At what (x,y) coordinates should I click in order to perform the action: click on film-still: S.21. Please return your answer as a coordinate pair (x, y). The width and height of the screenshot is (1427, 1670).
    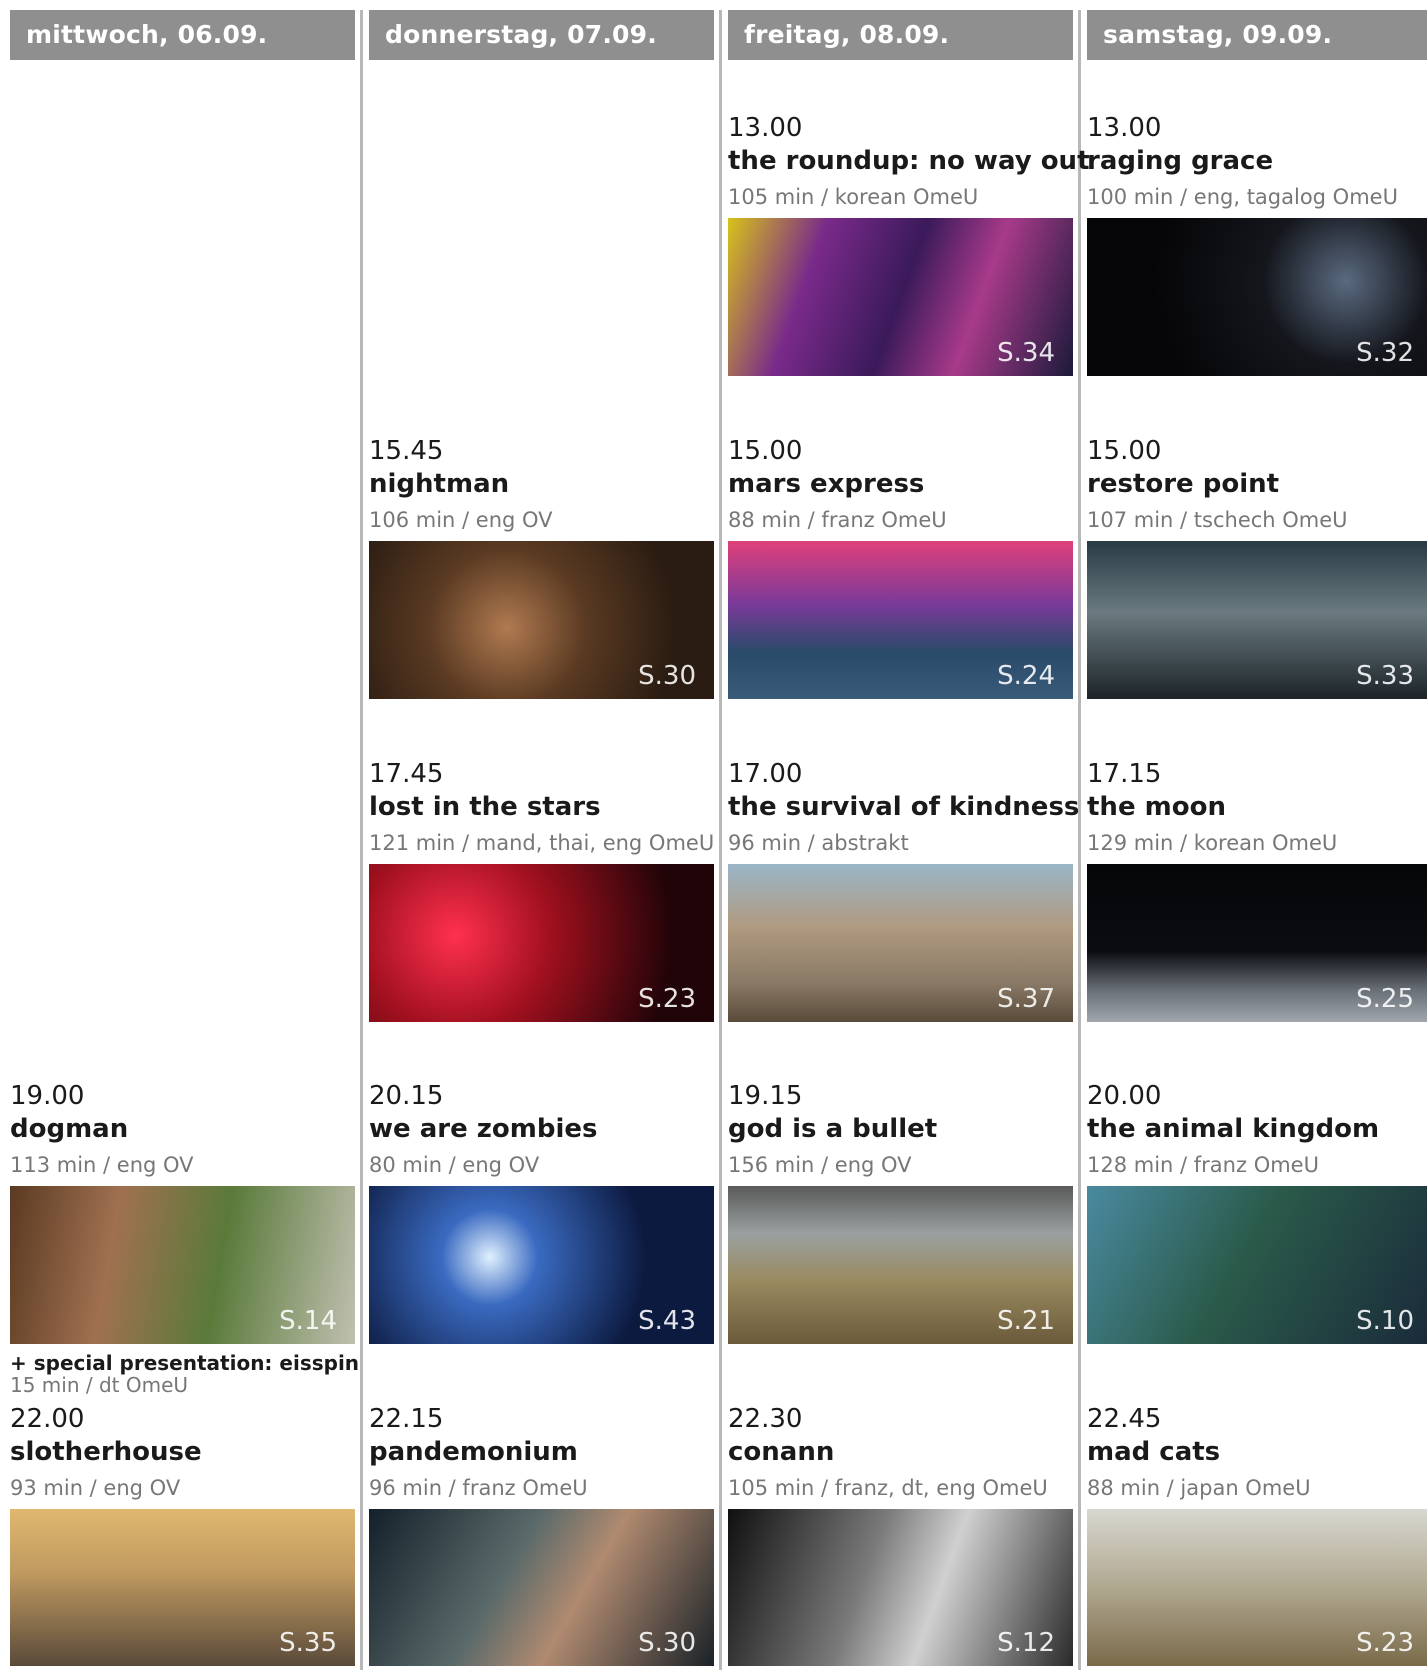
    Looking at the image, I should click on (900, 1265).